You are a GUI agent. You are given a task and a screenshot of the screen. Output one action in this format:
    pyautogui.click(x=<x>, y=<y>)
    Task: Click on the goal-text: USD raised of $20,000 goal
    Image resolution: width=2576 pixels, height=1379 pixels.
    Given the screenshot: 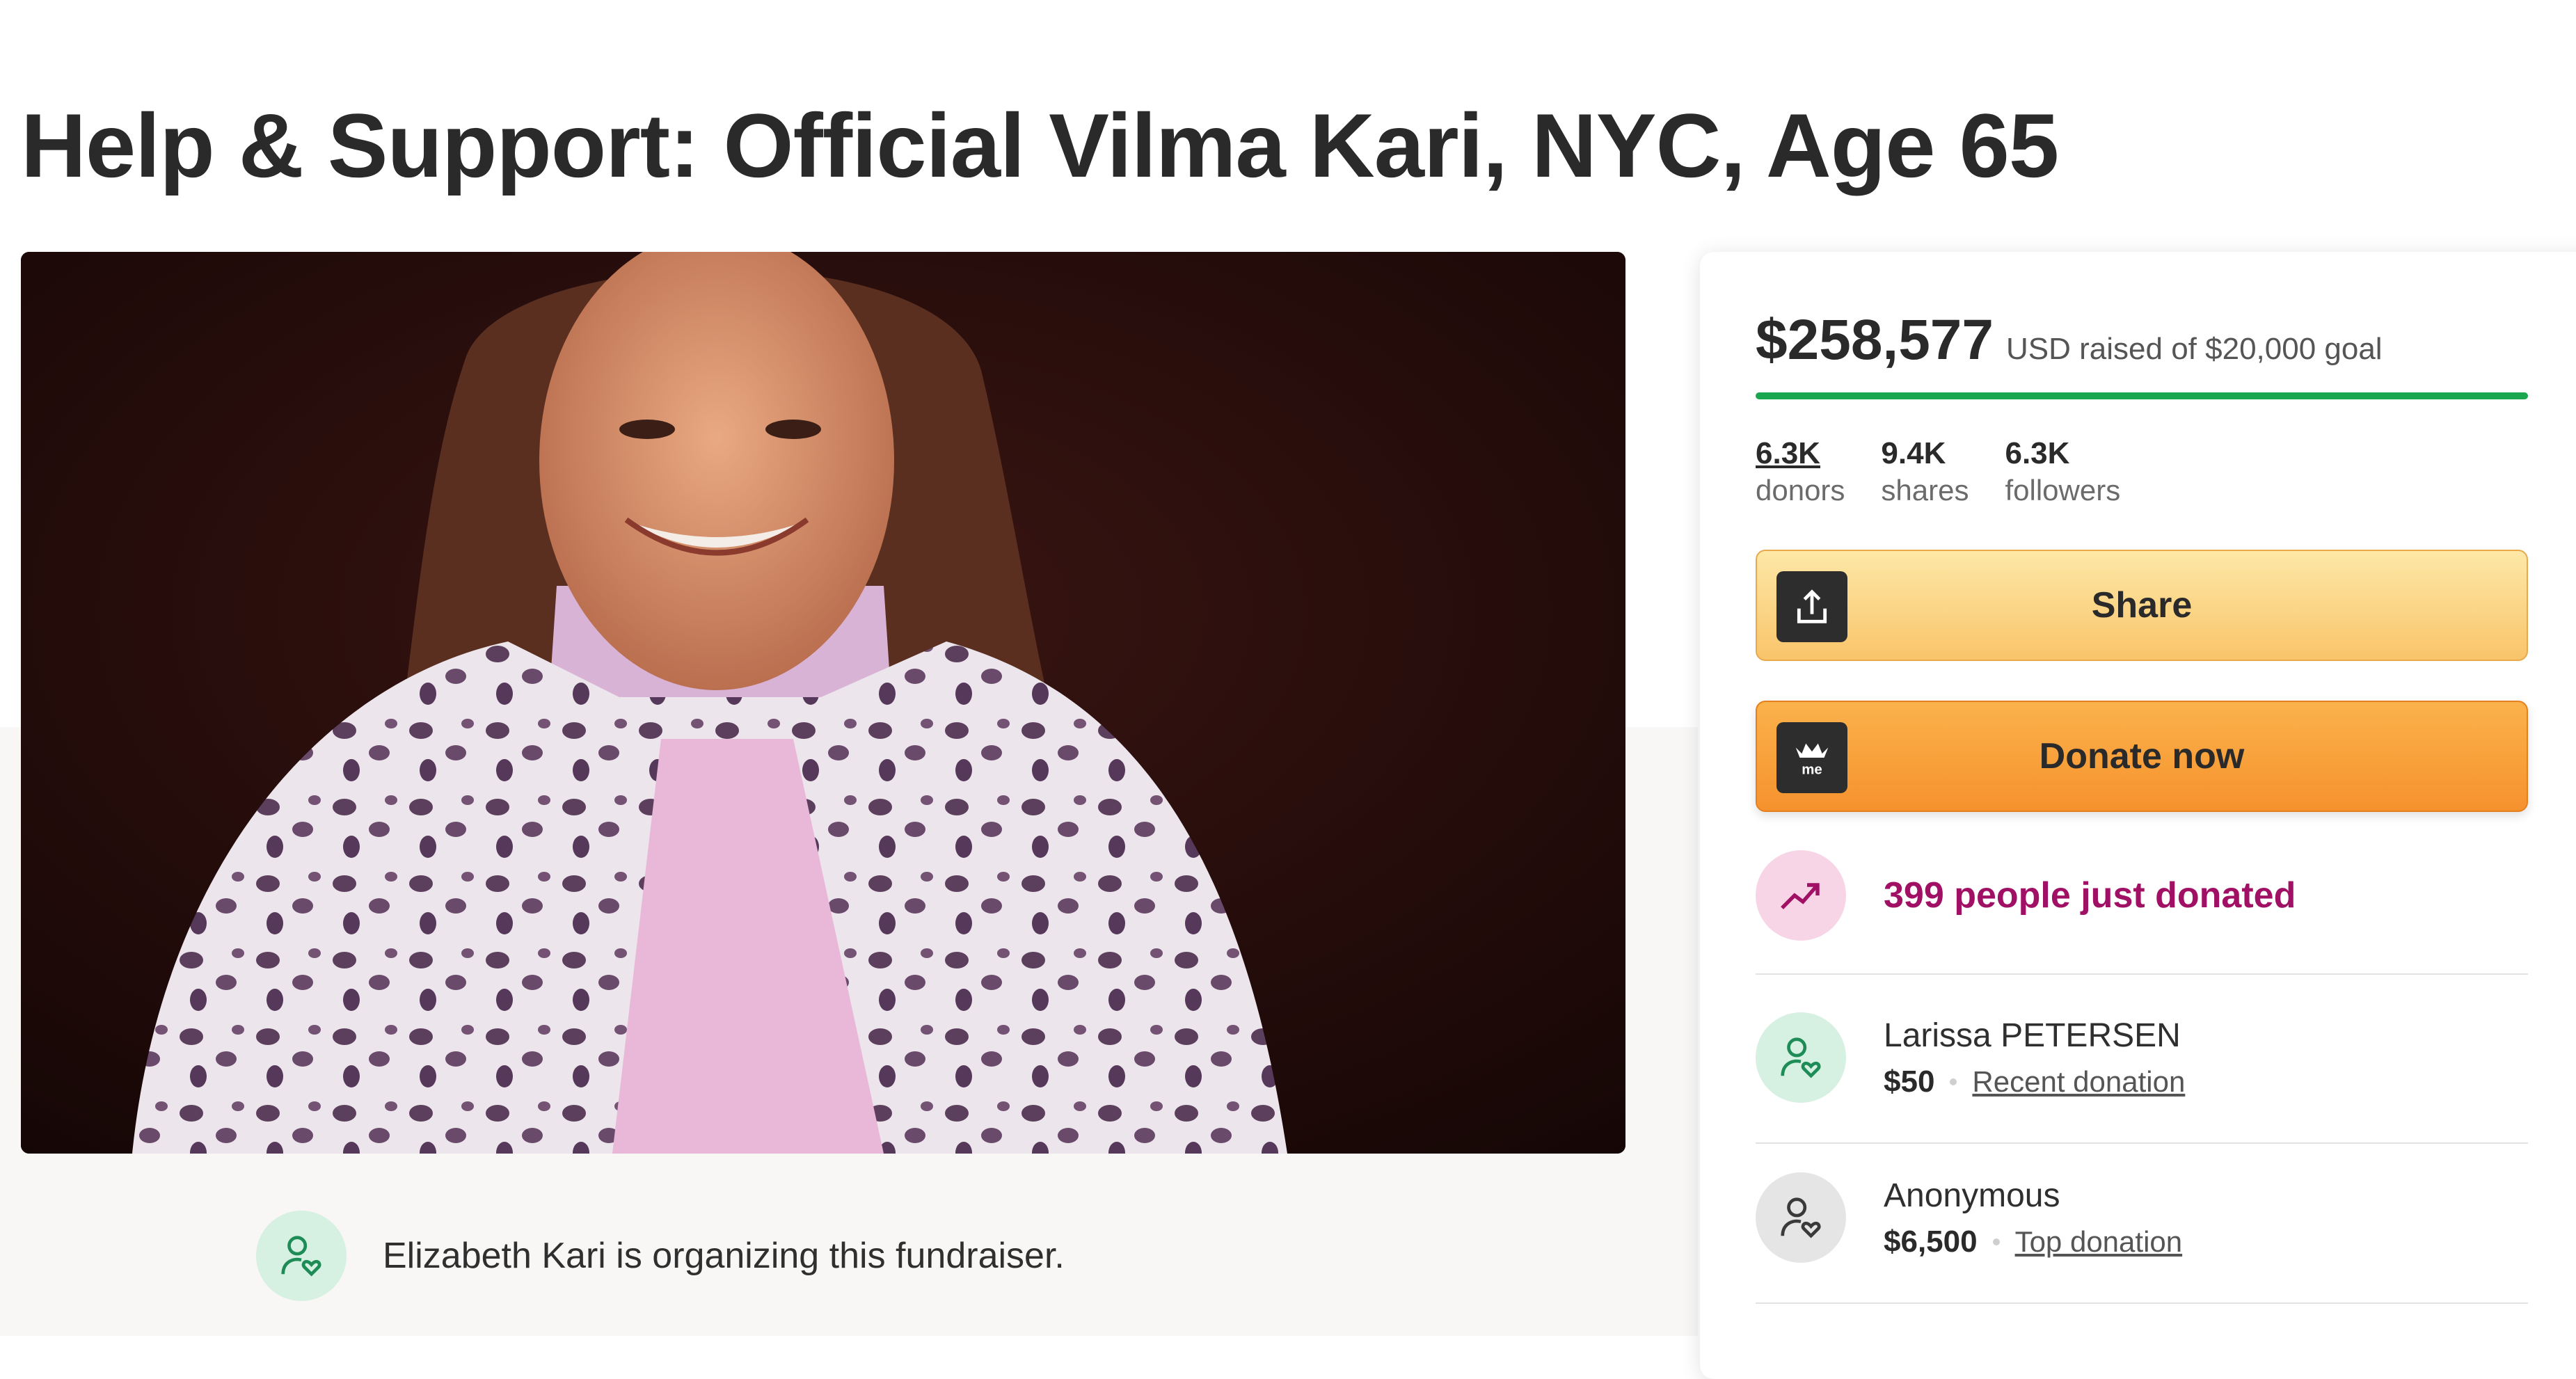 What is the action you would take?
    pyautogui.click(x=2194, y=349)
    